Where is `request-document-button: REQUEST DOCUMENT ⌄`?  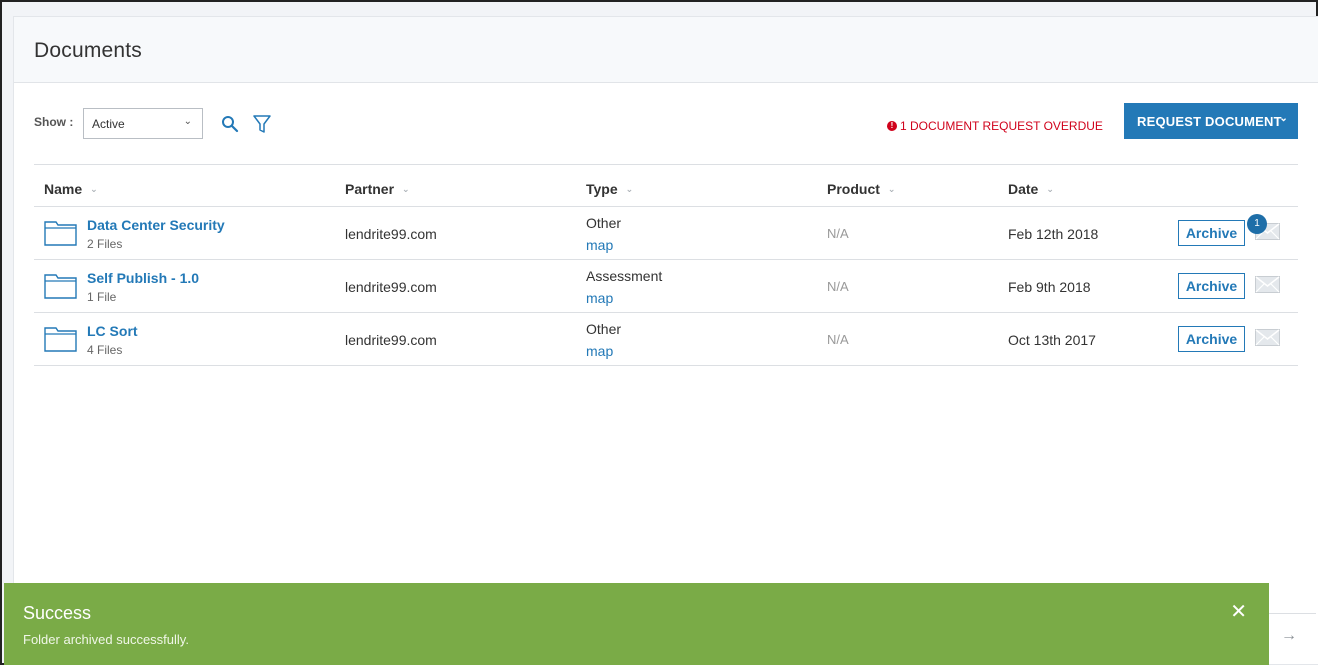
request-document-button: REQUEST DOCUMENT ⌄ is located at coordinates (1211, 121).